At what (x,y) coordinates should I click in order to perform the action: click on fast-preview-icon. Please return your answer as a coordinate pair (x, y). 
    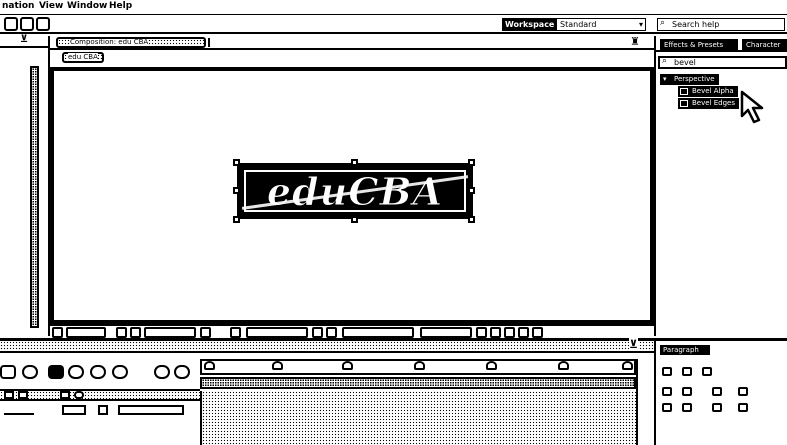
    Looking at the image, I should click on (495, 332).